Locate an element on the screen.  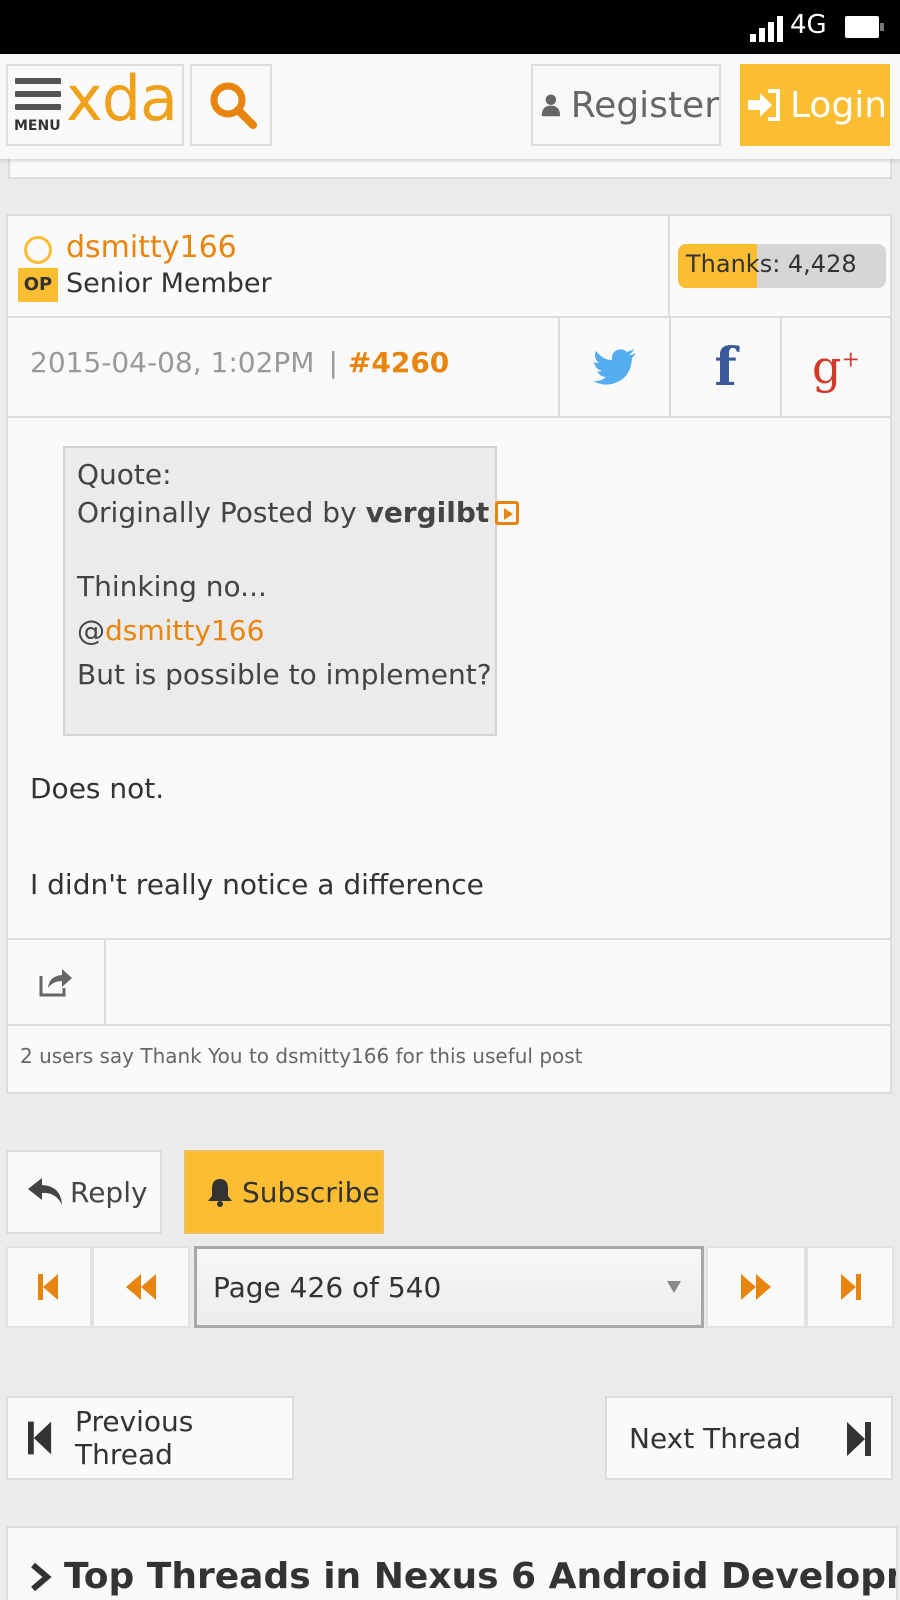
login-button: Login is located at coordinates (815, 105).